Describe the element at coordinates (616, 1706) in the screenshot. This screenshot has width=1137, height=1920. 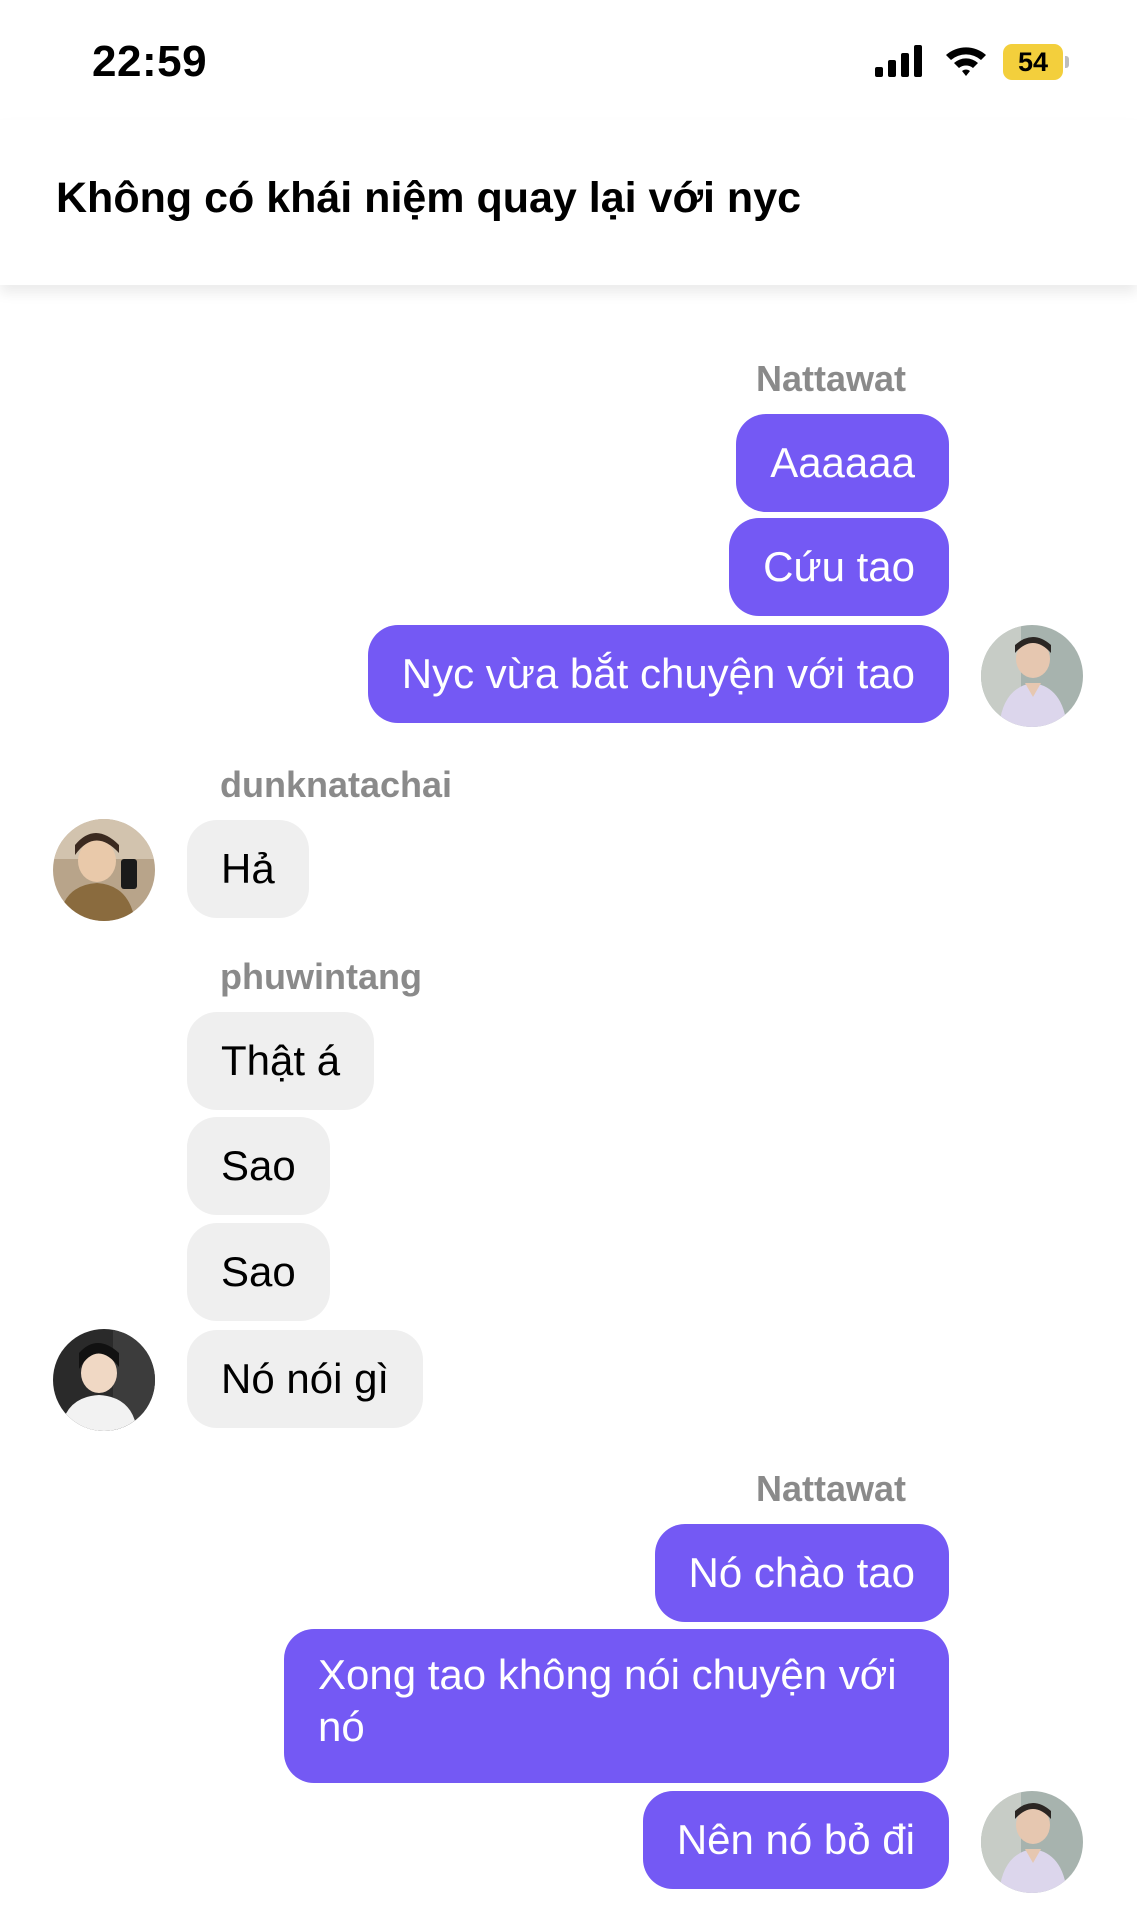
I see `message-bubble-outgoing: Xong tao không nói chuyện với nó` at that location.